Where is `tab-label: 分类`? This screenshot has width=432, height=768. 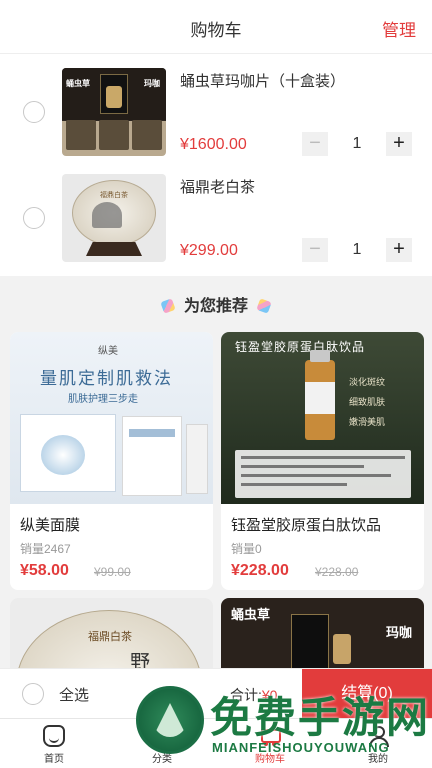
tab-label: 分类 is located at coordinates (162, 759).